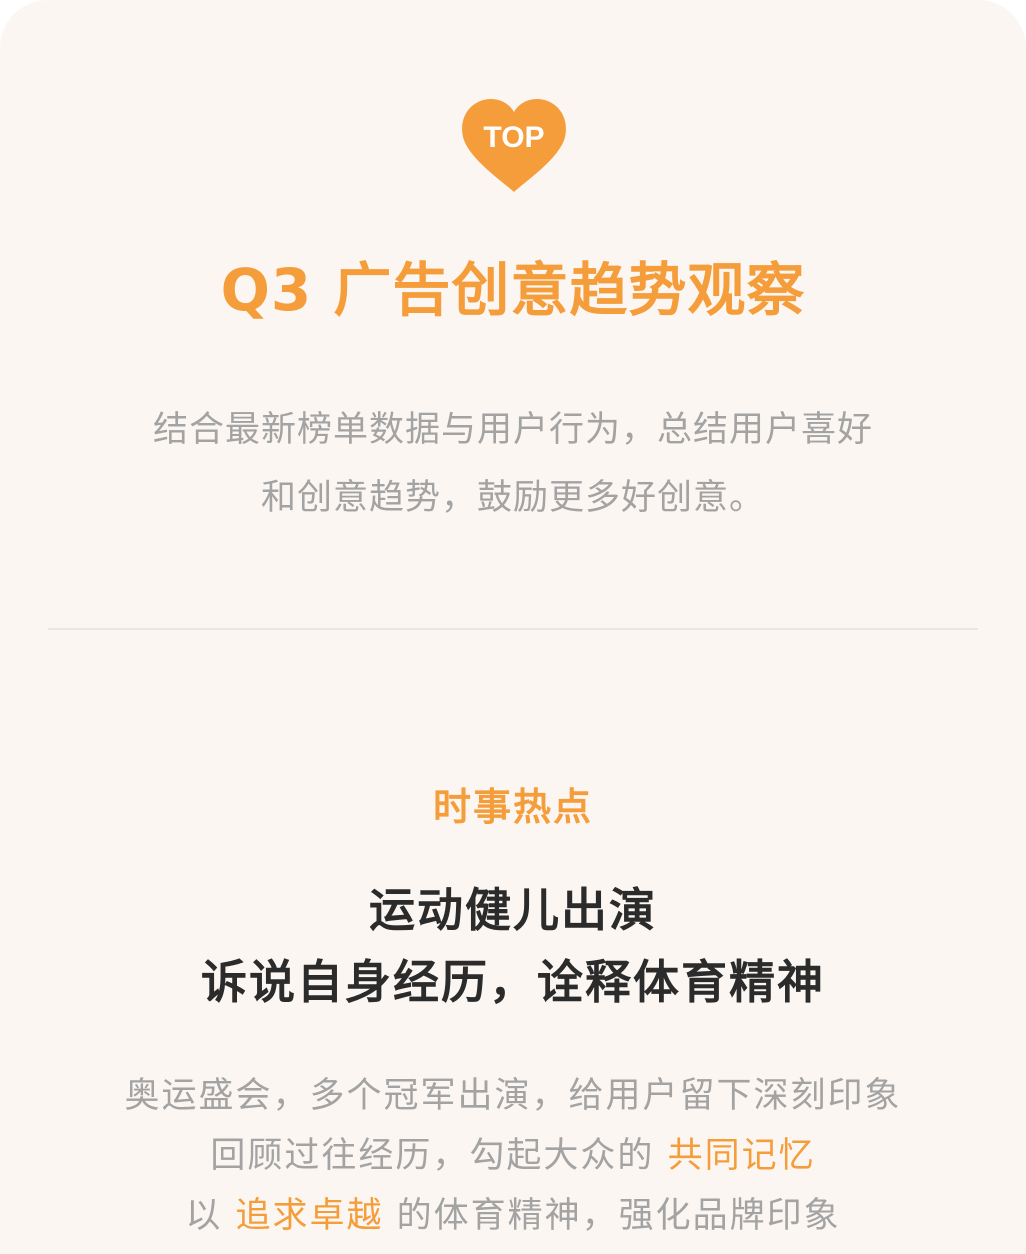 The image size is (1026, 1254). Describe the element at coordinates (513, 290) in the screenshot. I see `report-title: Q3 广告创意趋势观察` at that location.